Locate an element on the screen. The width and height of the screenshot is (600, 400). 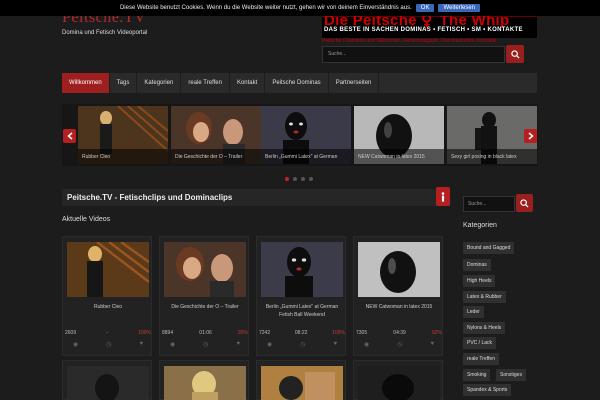
video-views: 7242 is located at coordinates (265, 333).